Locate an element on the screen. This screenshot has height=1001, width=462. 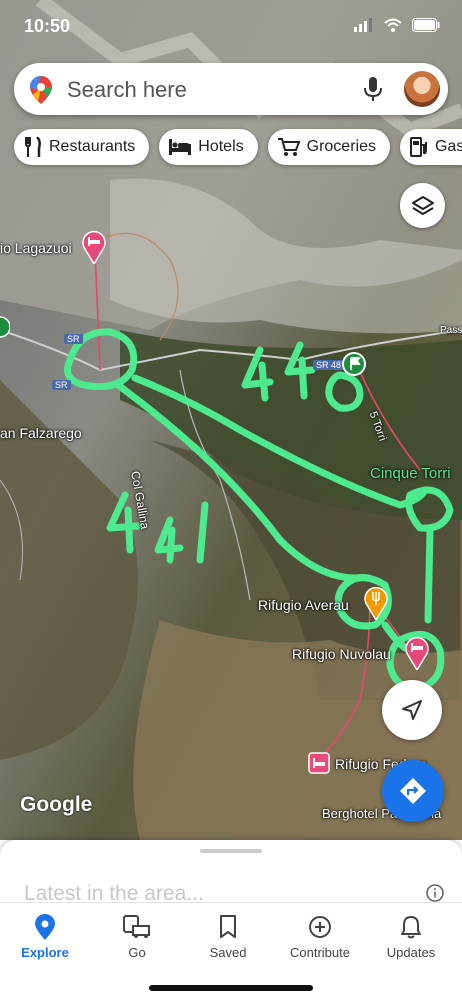
road-shield: SR 48 is located at coordinates (329, 365).